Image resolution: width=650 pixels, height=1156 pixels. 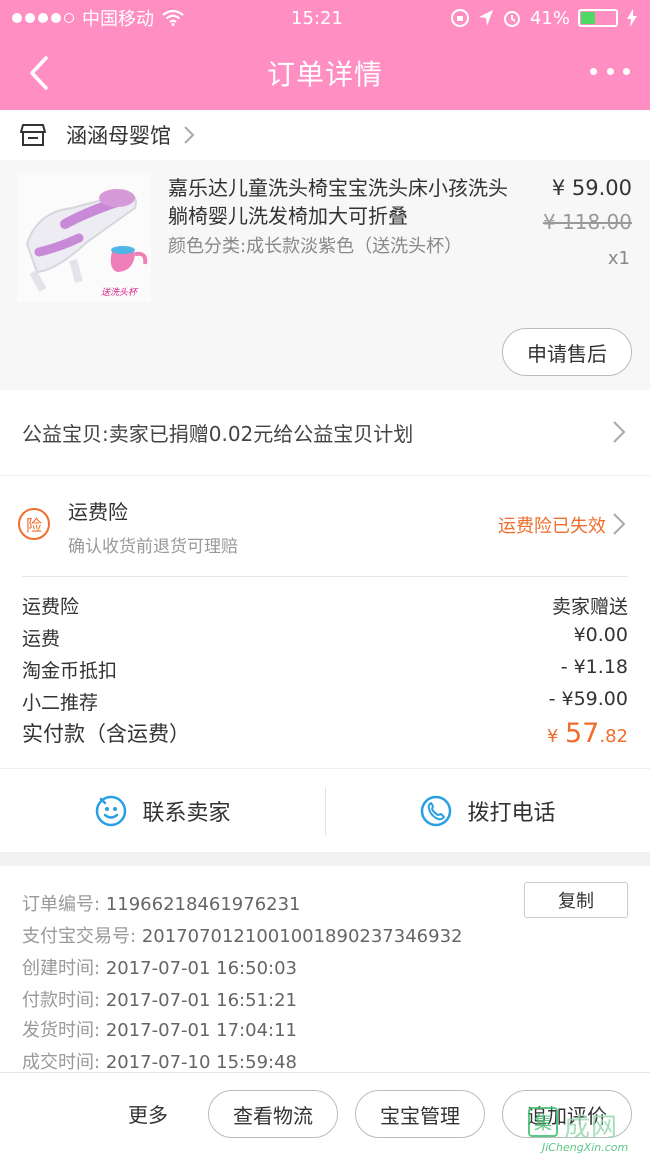 I want to click on fee-row: 运费 ¥0.00, so click(x=325, y=637).